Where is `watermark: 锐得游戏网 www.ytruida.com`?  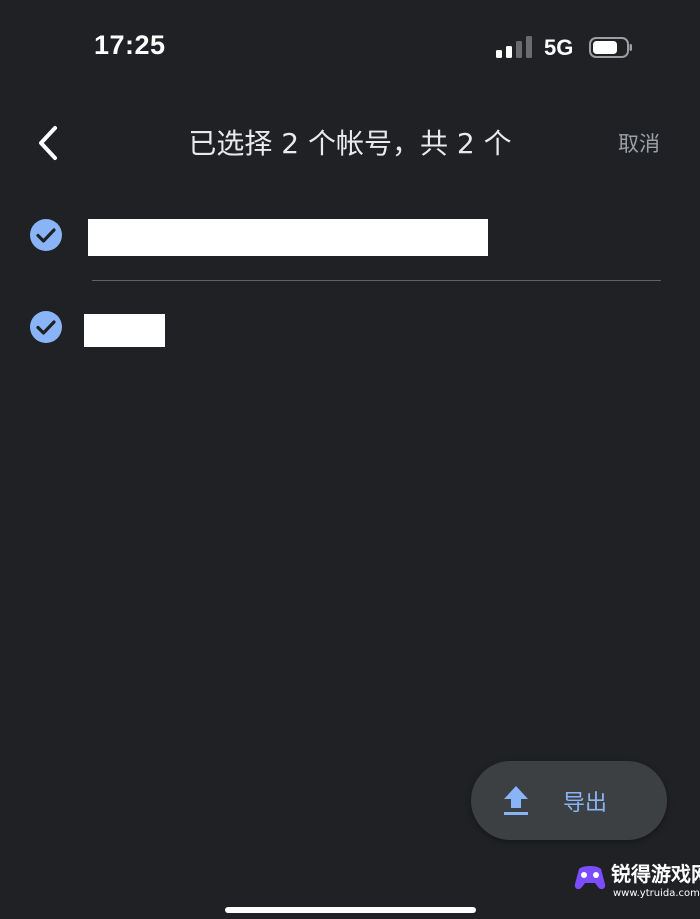
watermark: 锐得游戏网 www.ytruida.com is located at coordinates (636, 886).